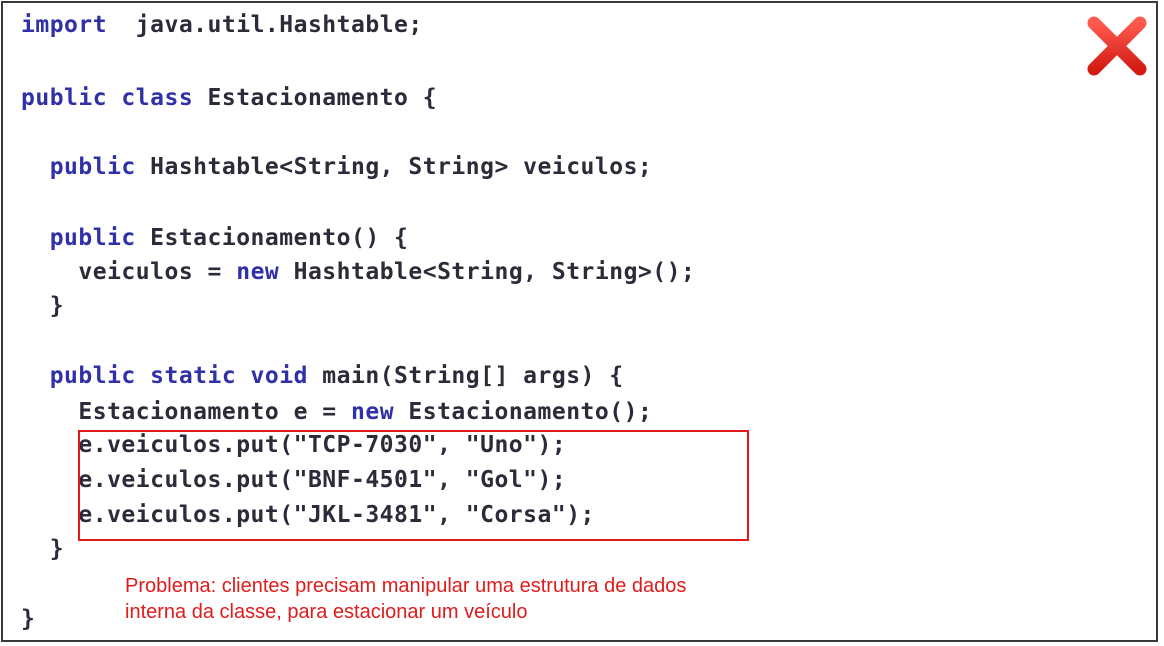 Image resolution: width=1164 pixels, height=646 pixels. I want to click on code-line: public static void main(String[] args) {, so click(322, 376).